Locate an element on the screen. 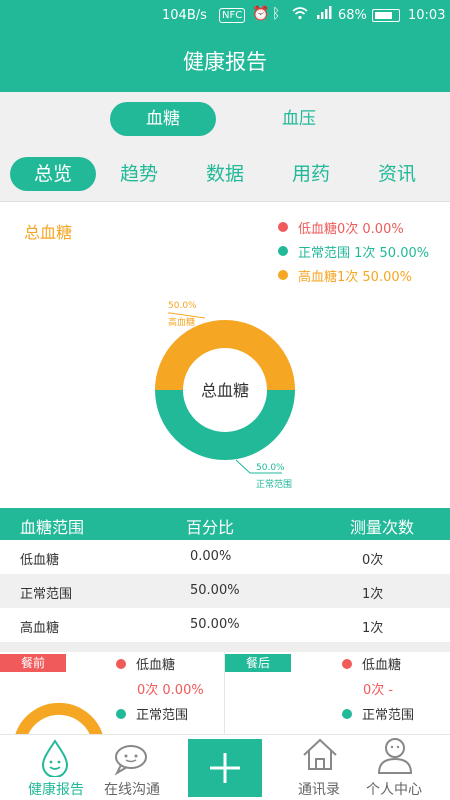 The height and width of the screenshot is (800, 450). before-meal-low-value: 0次 0.00% is located at coordinates (170, 690).